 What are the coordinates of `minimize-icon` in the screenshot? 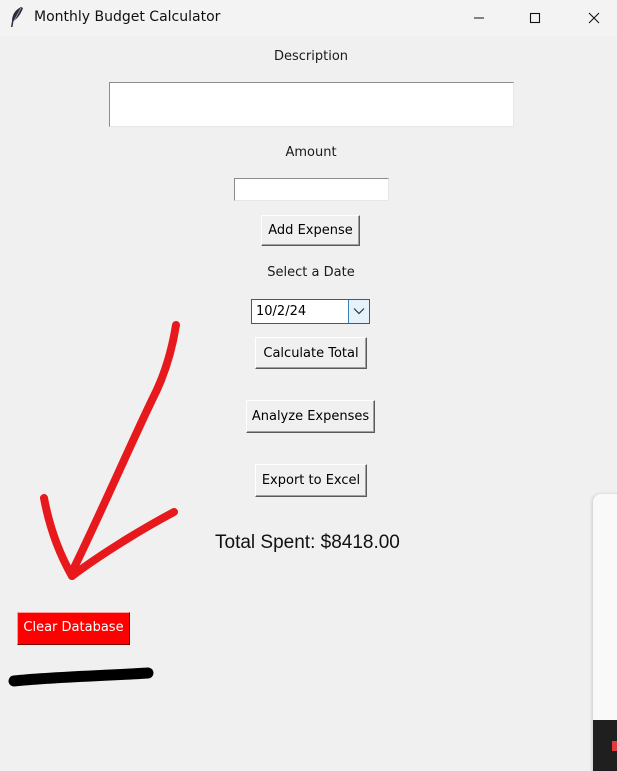 It's located at (479, 18).